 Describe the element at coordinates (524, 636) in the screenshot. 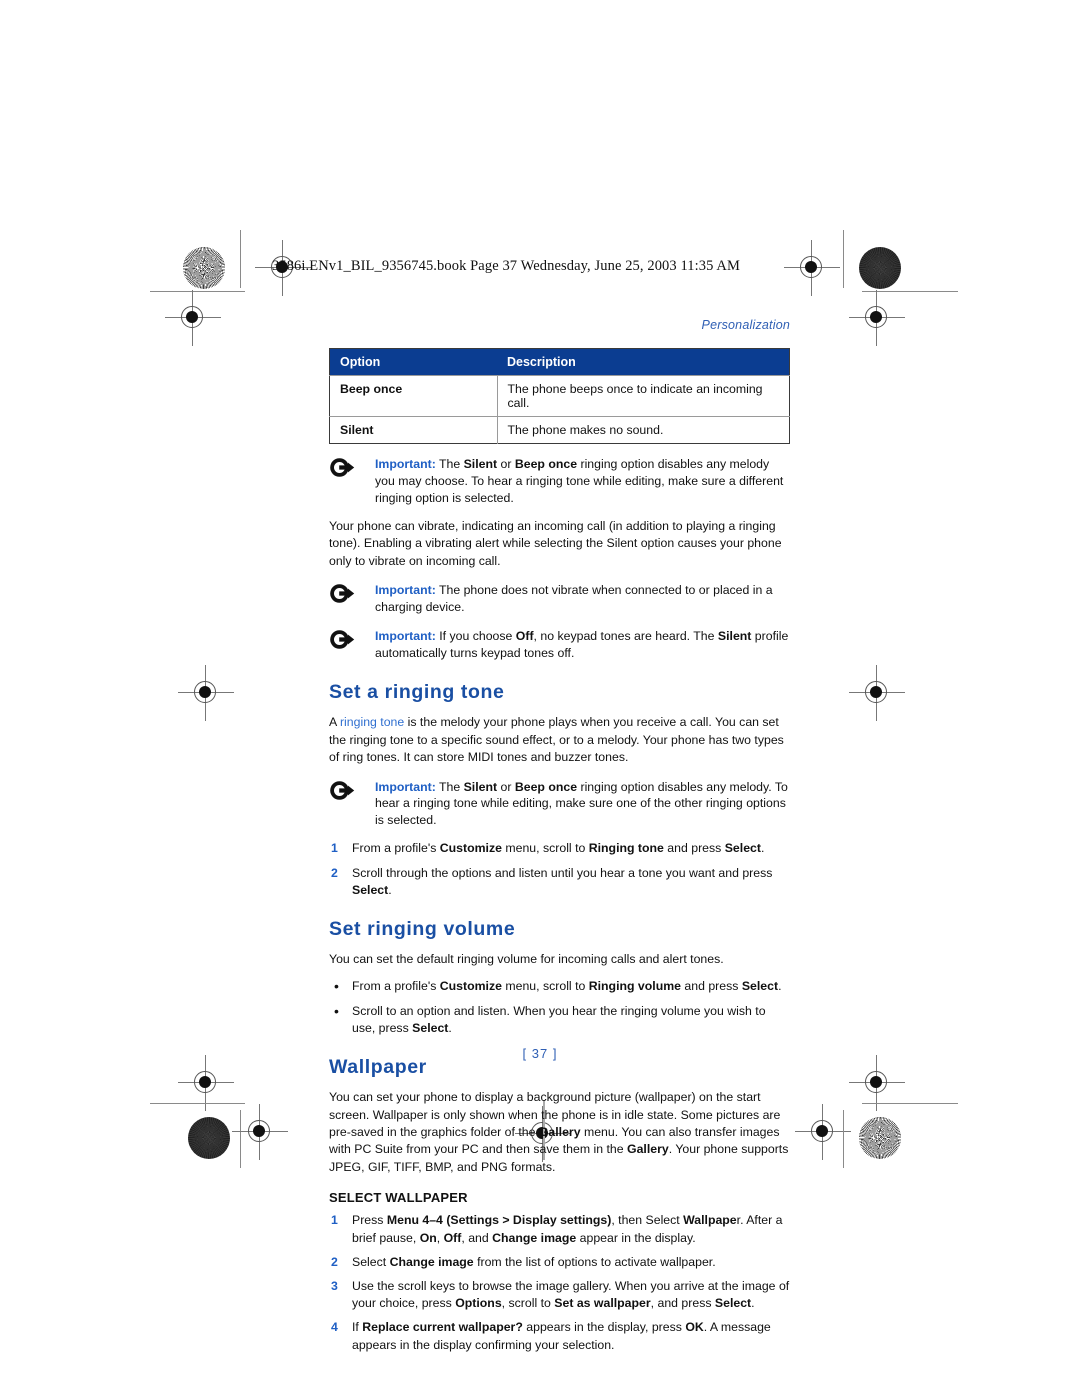

I see `note-bold-off: Off` at that location.